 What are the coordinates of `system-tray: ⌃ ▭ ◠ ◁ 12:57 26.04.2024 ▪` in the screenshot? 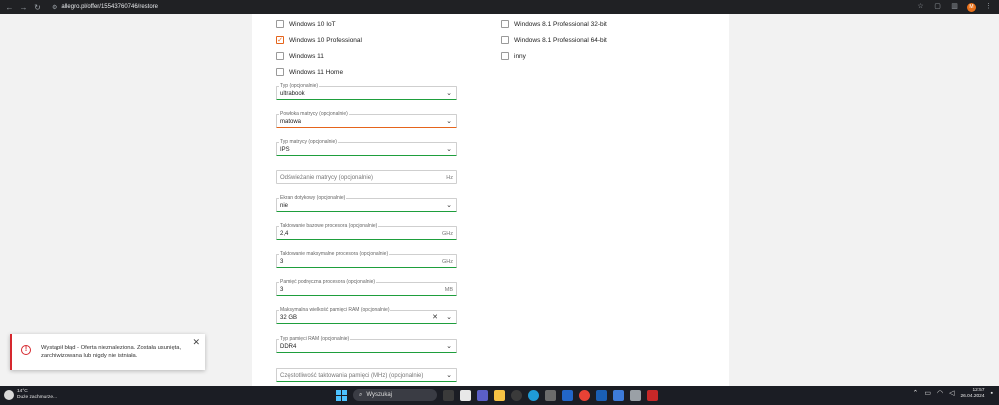 It's located at (953, 394).